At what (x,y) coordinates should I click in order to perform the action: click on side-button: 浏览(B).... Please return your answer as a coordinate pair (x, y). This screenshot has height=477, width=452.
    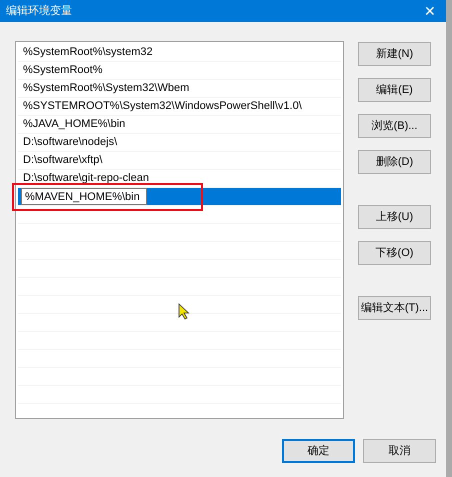
    Looking at the image, I should click on (394, 126).